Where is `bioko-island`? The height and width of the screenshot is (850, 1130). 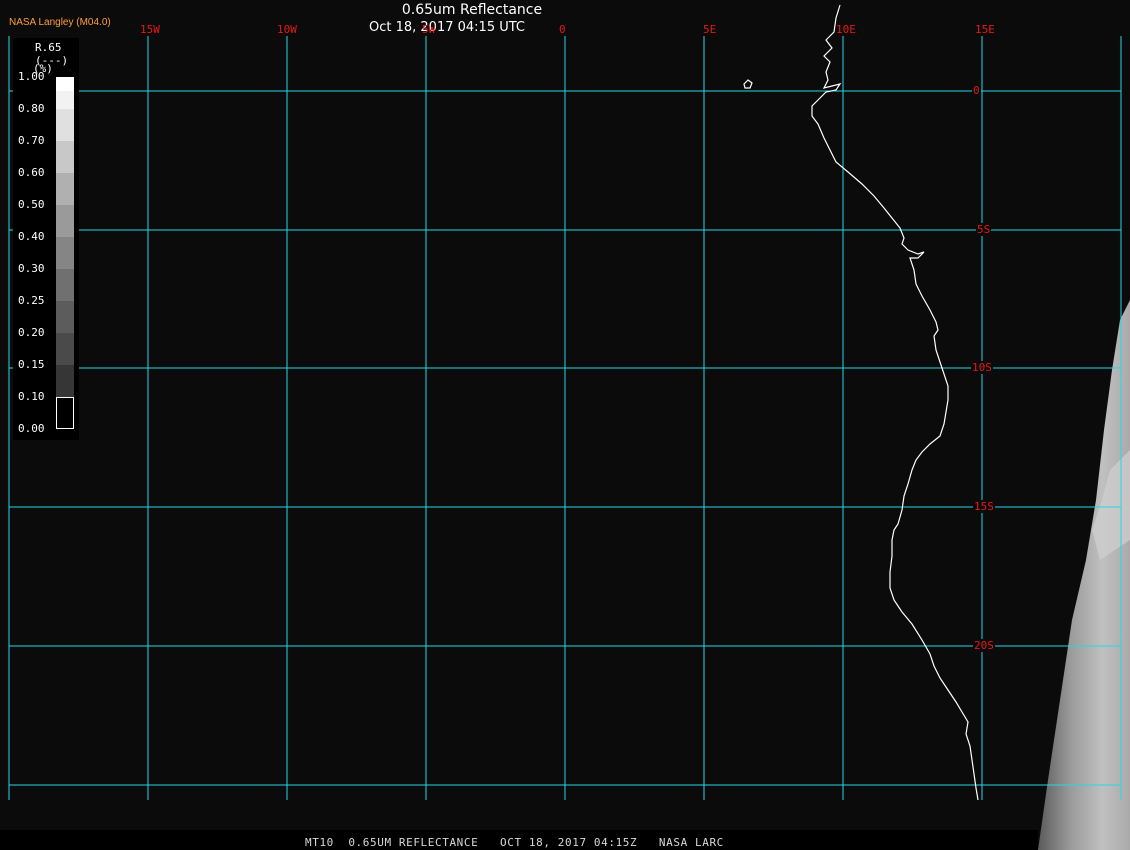 bioko-island is located at coordinates (748, 84).